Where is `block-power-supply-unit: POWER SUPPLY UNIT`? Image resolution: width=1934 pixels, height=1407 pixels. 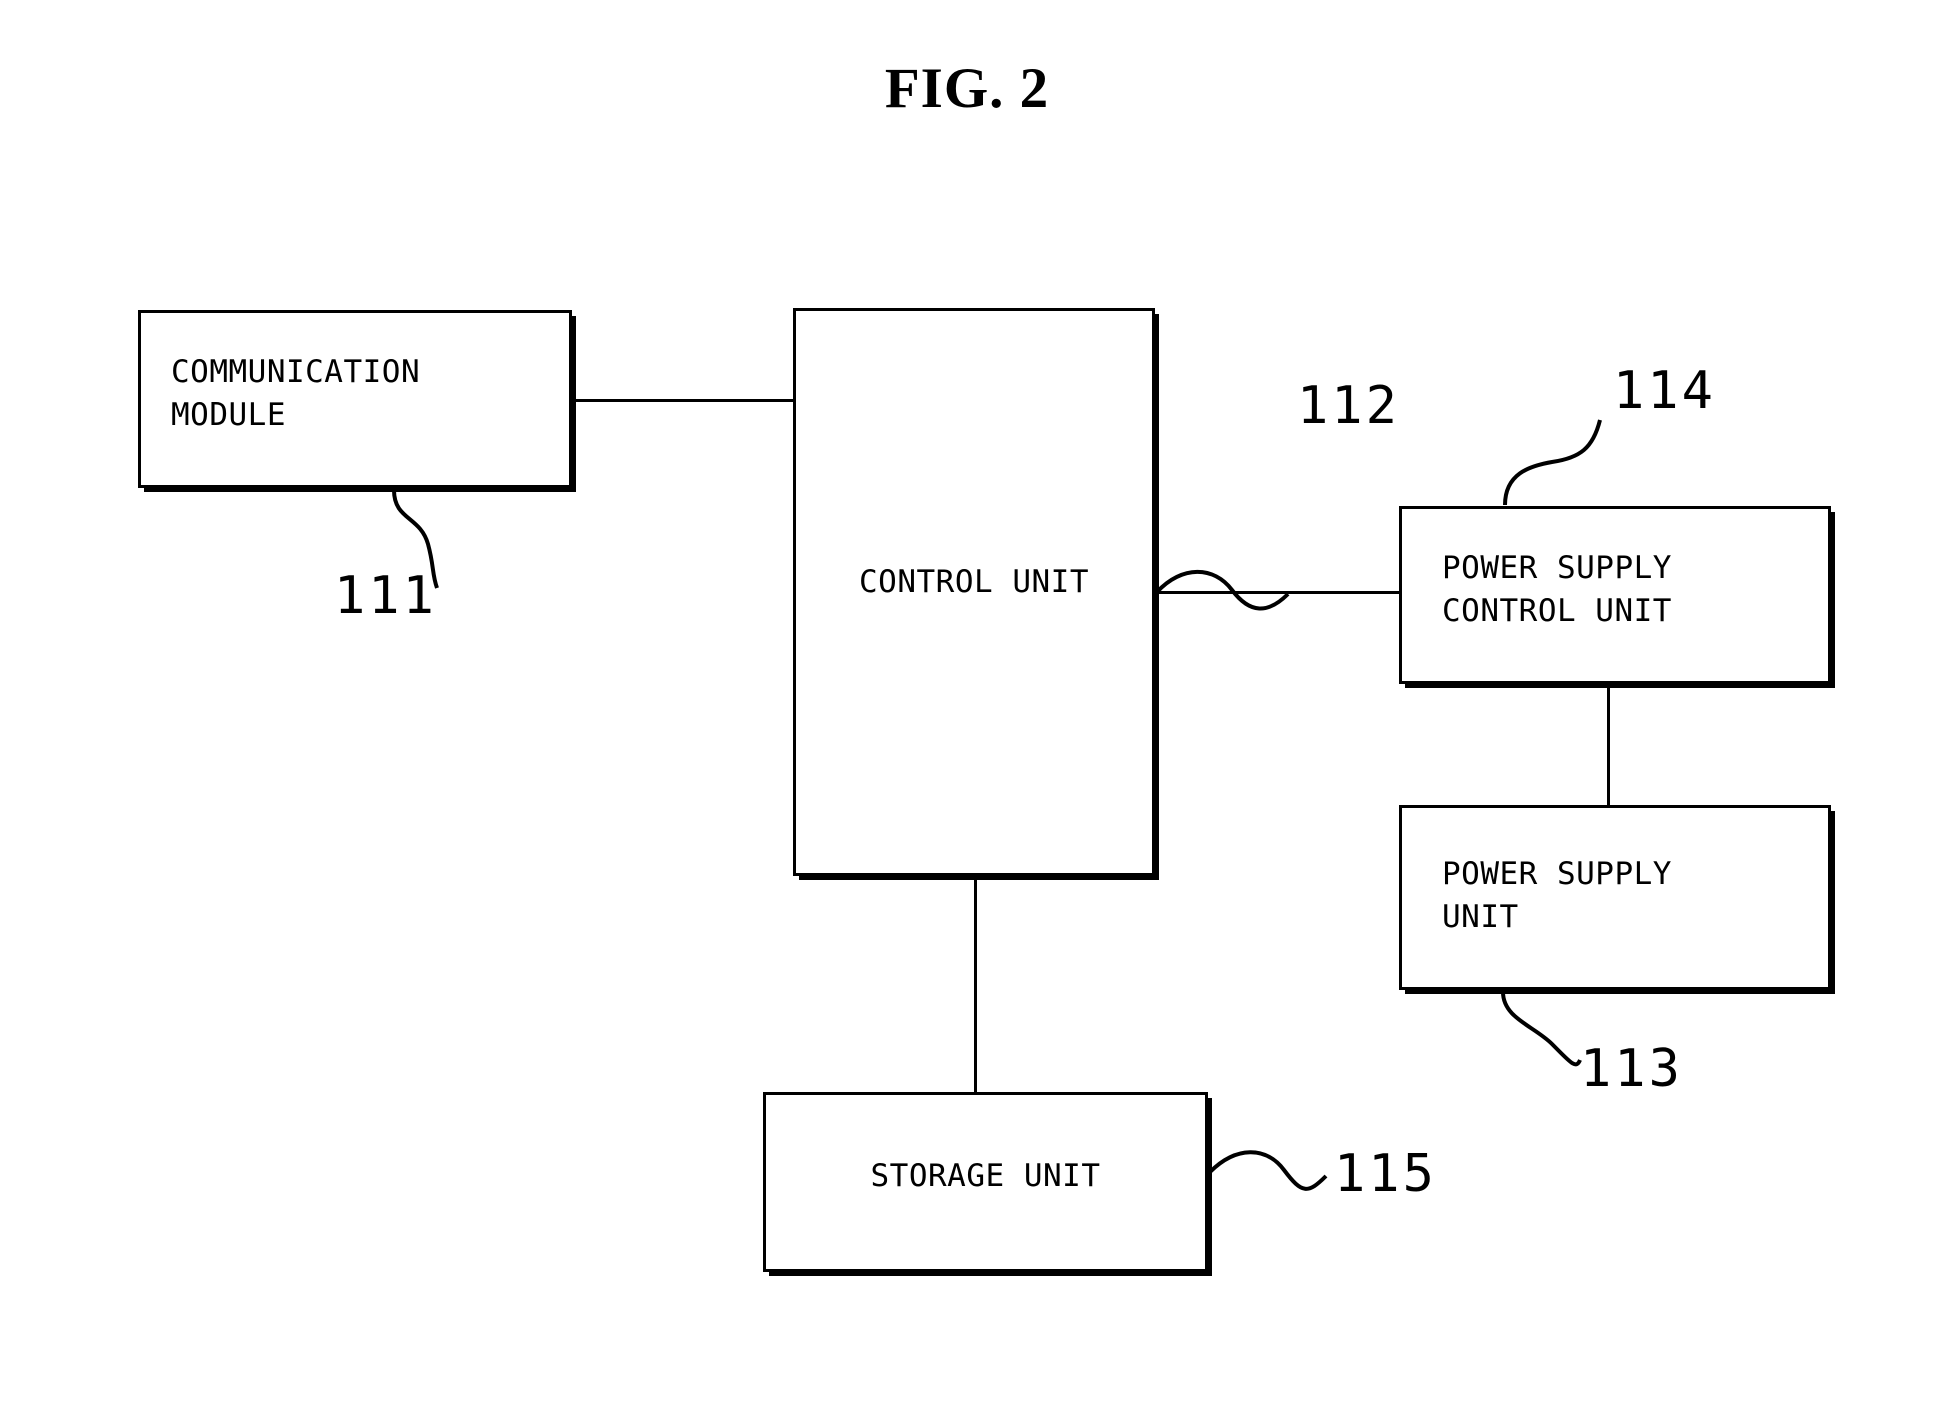
block-power-supply-unit: POWER SUPPLY UNIT is located at coordinates (1615, 897).